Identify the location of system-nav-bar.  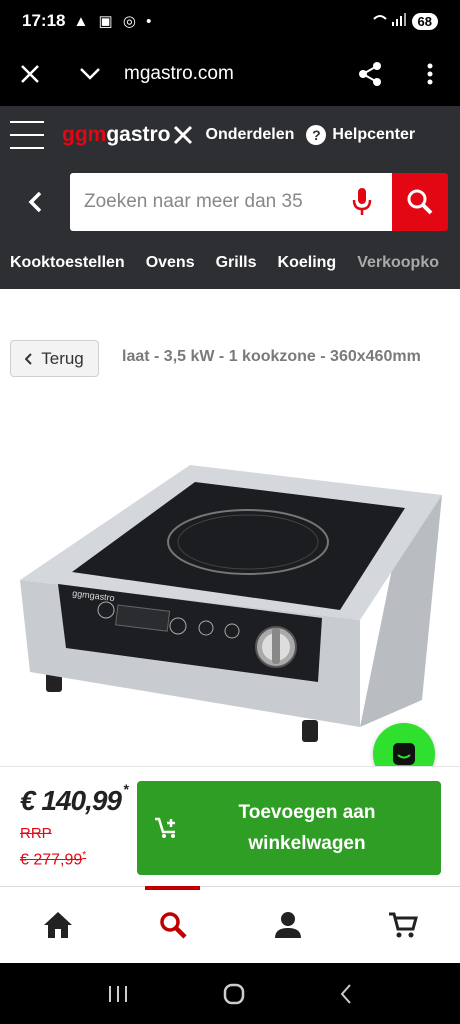
(230, 993).